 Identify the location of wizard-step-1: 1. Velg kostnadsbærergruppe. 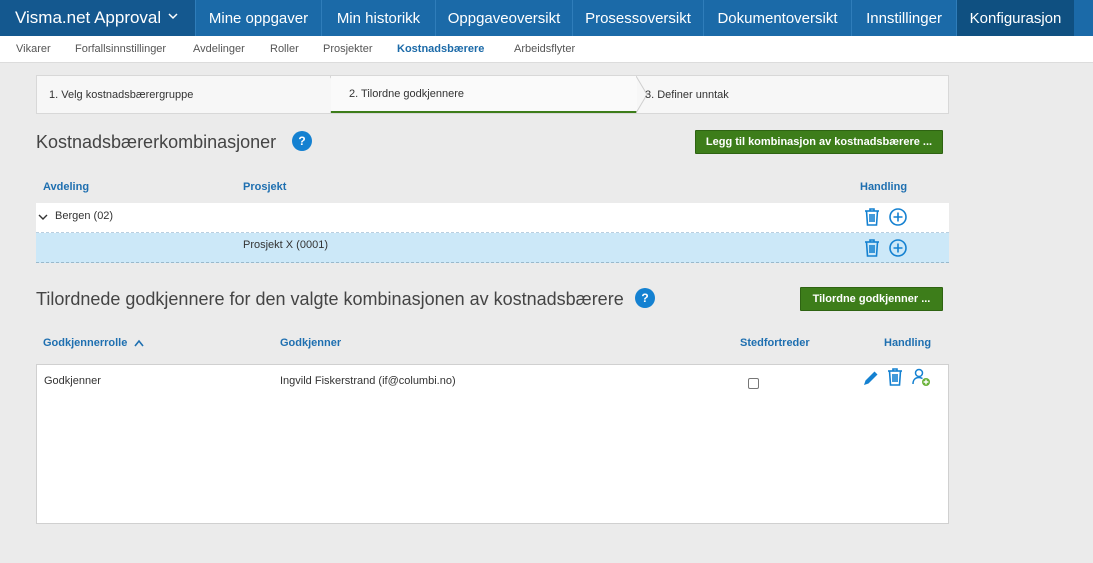
(184, 94).